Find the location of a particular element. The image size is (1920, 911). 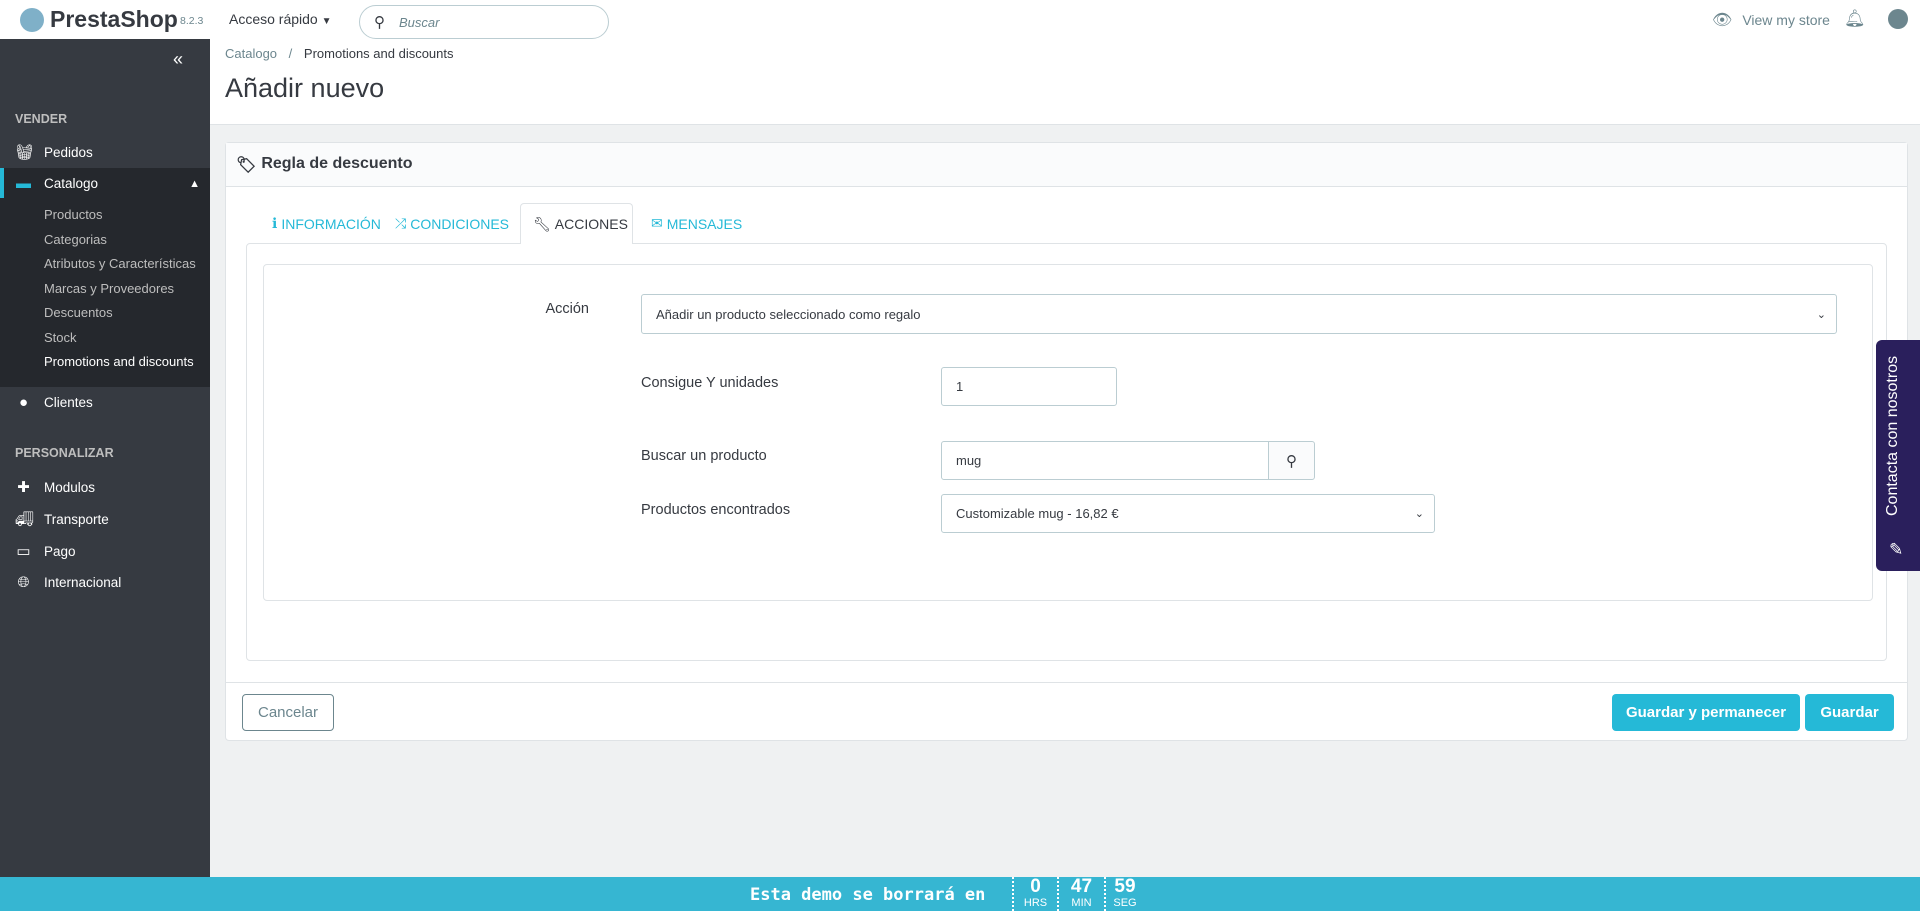

globe-icon: 🌐︎ is located at coordinates (23, 582).